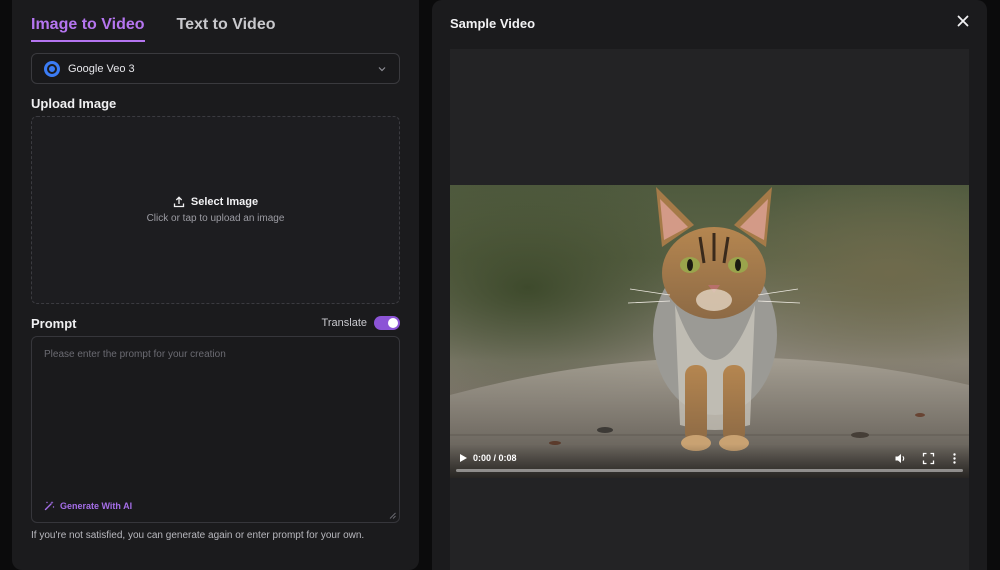 This screenshot has width=1000, height=570. Describe the element at coordinates (387, 323) in the screenshot. I see `translate-toggle` at that location.